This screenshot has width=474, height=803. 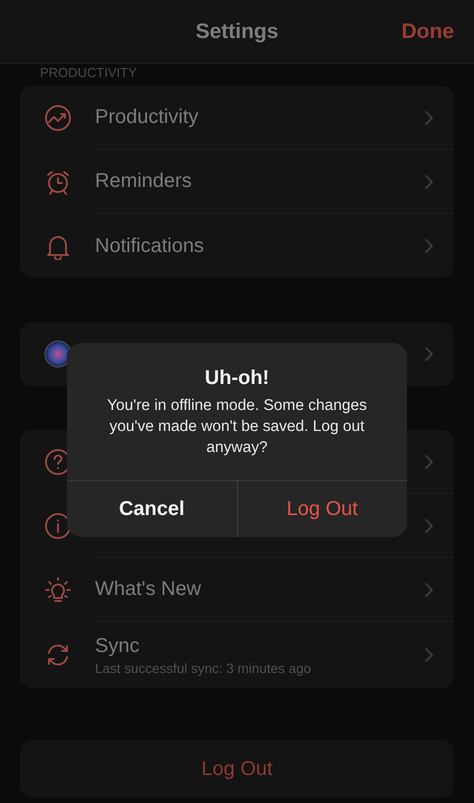 I want to click on orb-icon, so click(x=58, y=354).